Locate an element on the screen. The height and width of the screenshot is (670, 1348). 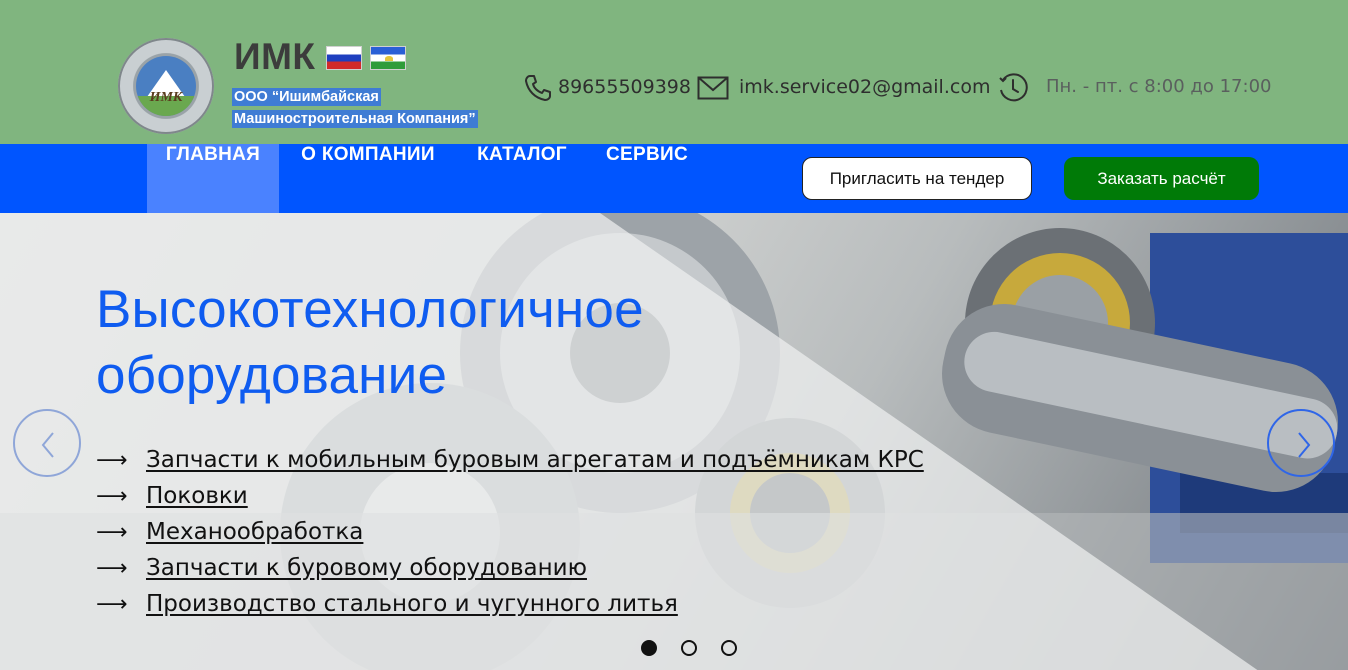
nav-item-catalog: КАТАЛОГ is located at coordinates (522, 178).